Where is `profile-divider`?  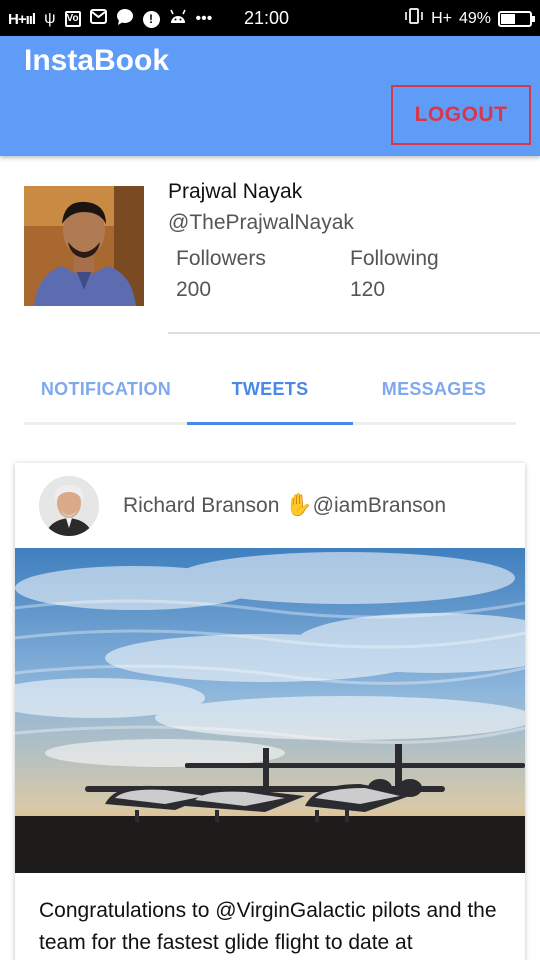 profile-divider is located at coordinates (354, 333).